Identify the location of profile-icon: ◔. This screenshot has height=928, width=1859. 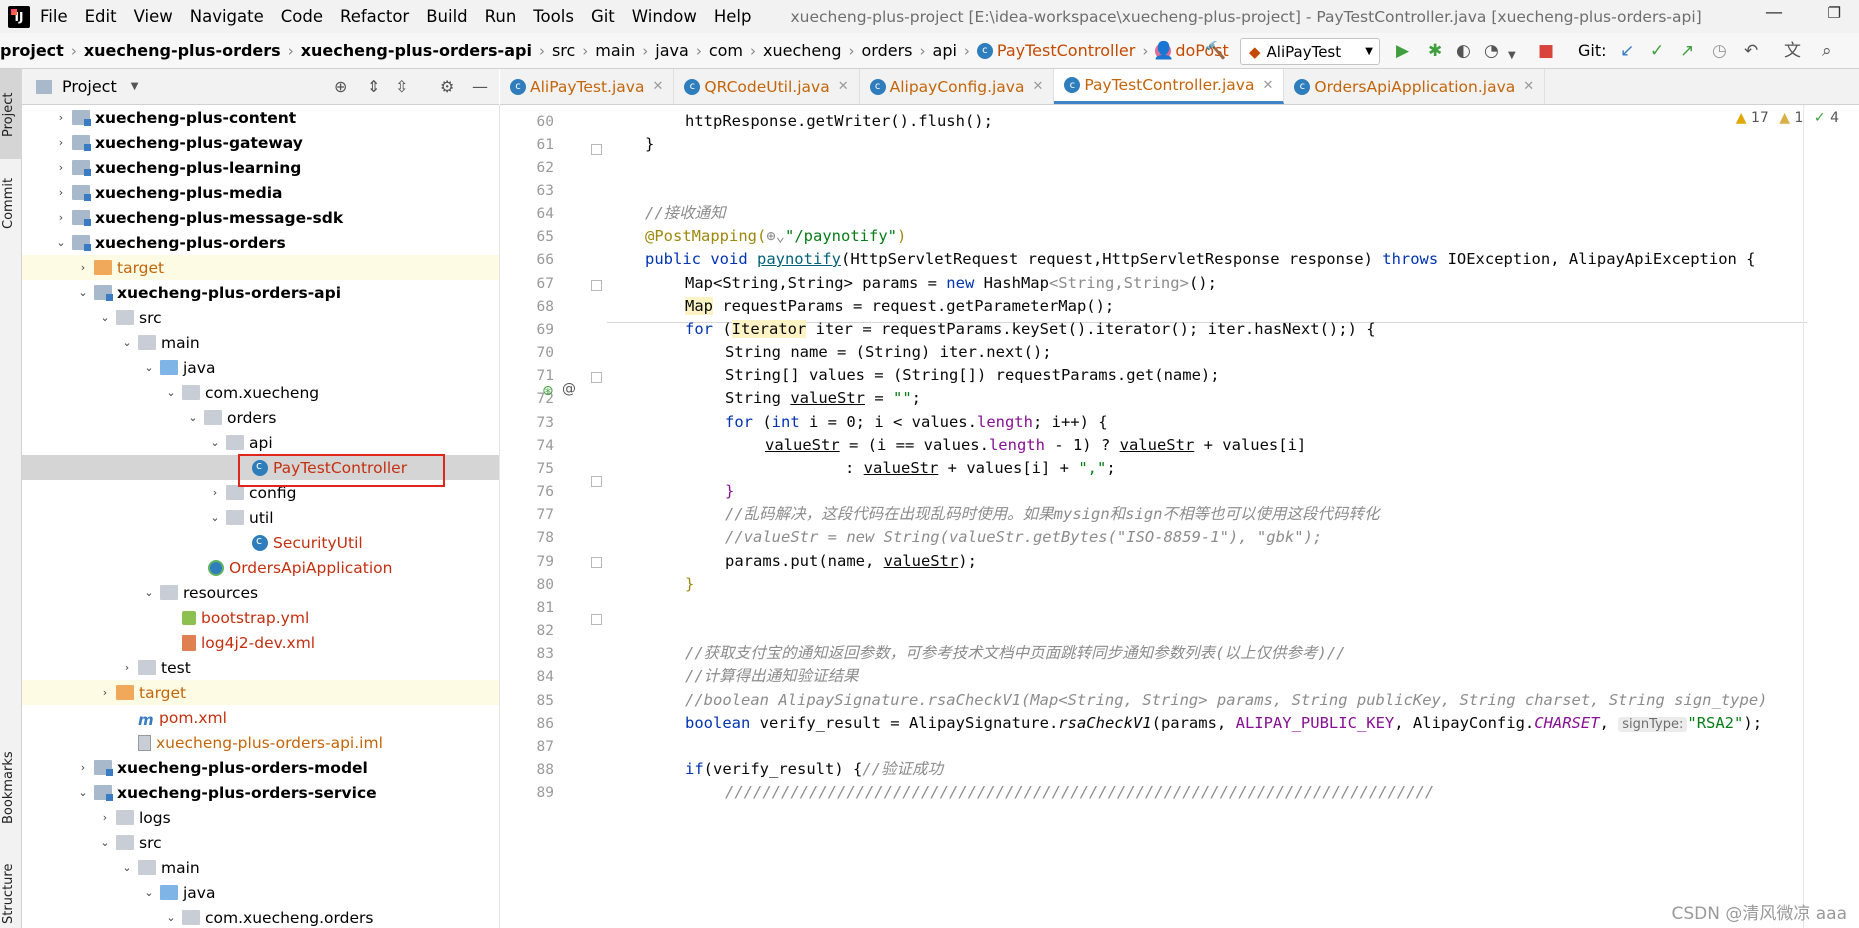
(1491, 51).